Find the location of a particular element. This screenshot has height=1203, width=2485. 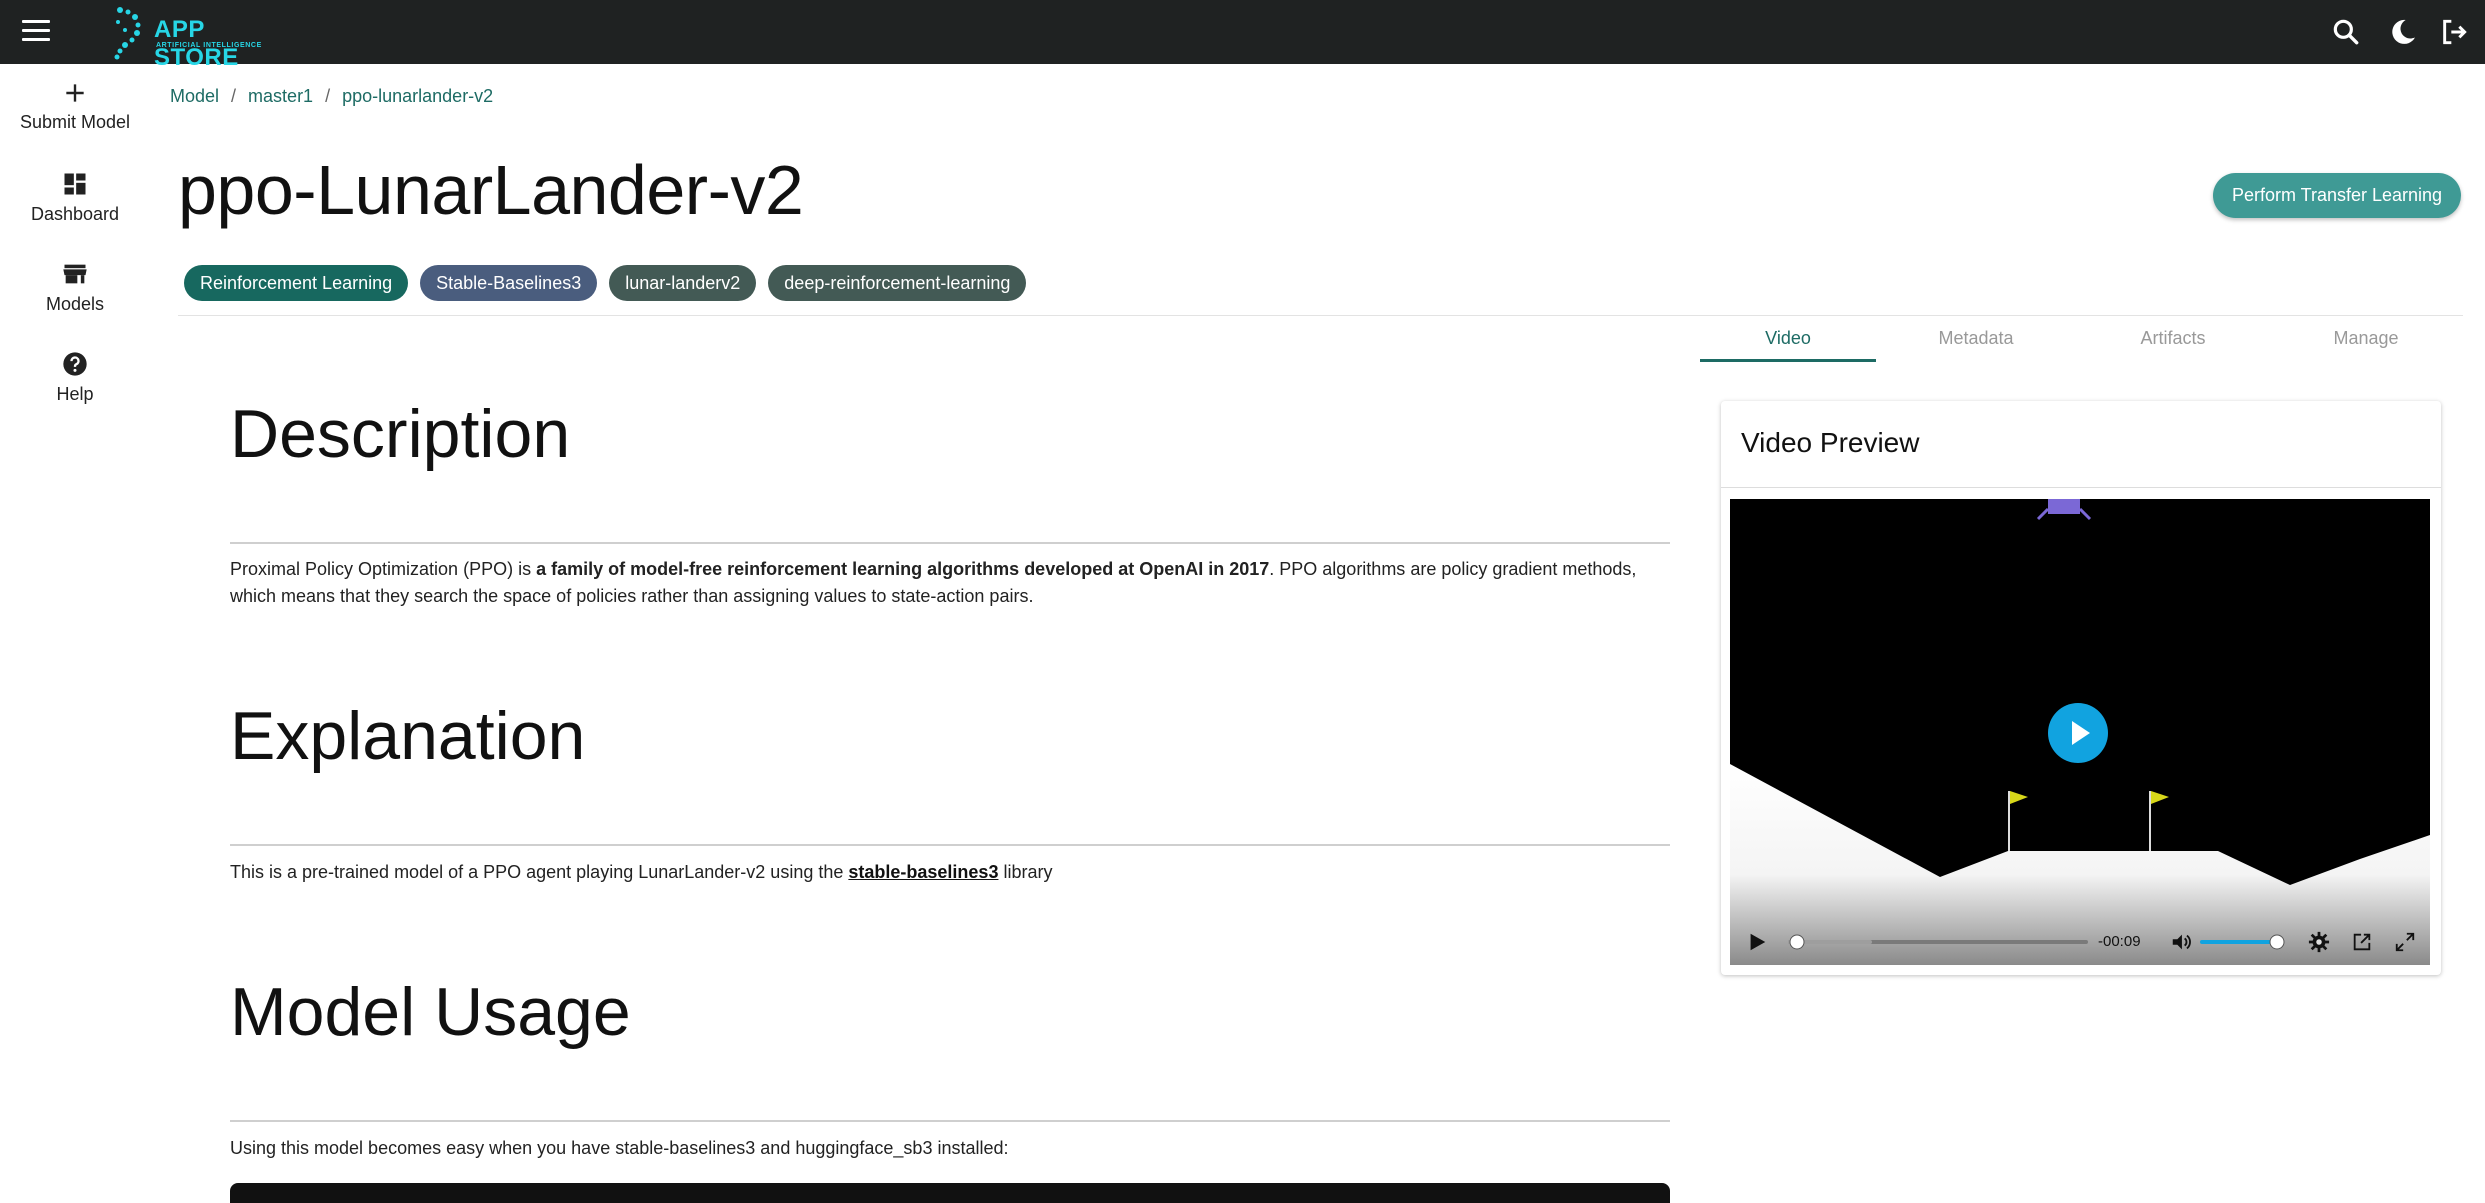

explanation-text-end: library is located at coordinates (1025, 872).